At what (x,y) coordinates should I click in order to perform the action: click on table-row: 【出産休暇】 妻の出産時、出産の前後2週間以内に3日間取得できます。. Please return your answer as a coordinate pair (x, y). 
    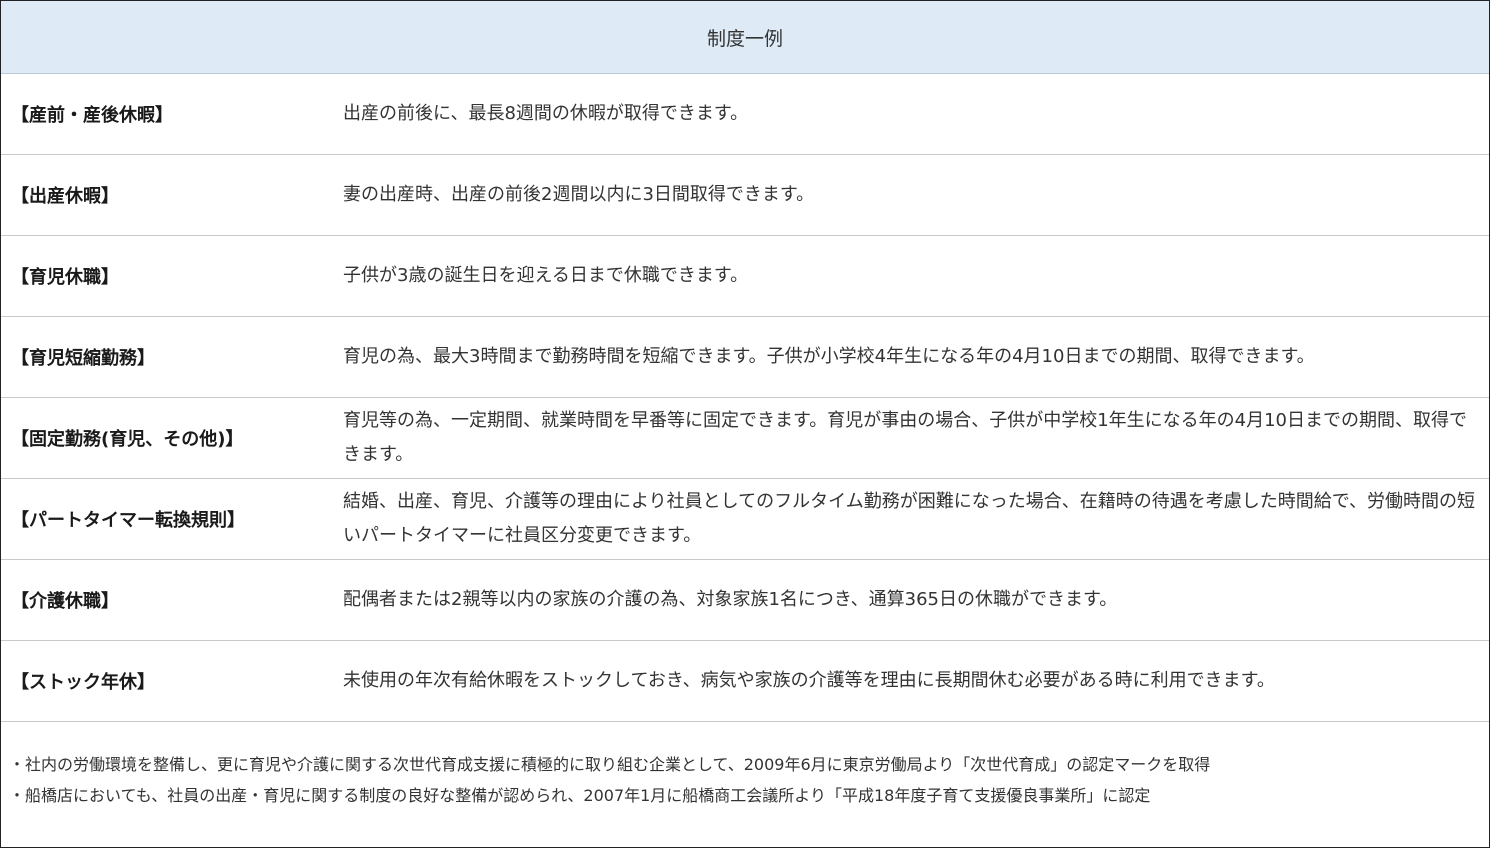
    Looking at the image, I should click on (745, 195).